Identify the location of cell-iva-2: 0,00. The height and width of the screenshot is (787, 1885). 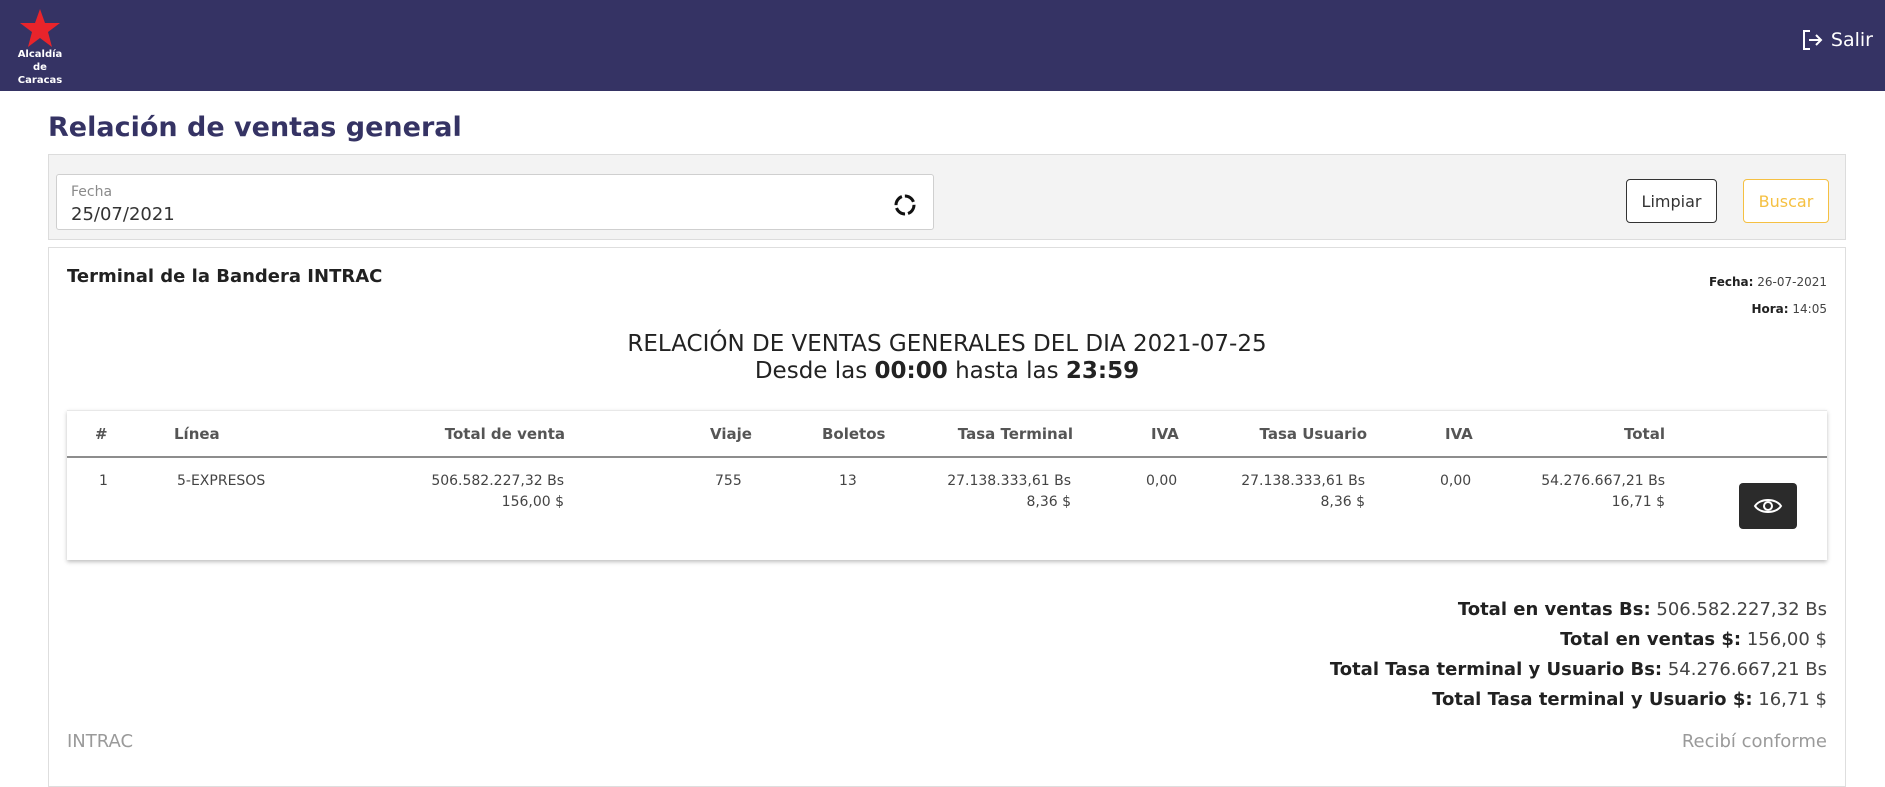
(1456, 481).